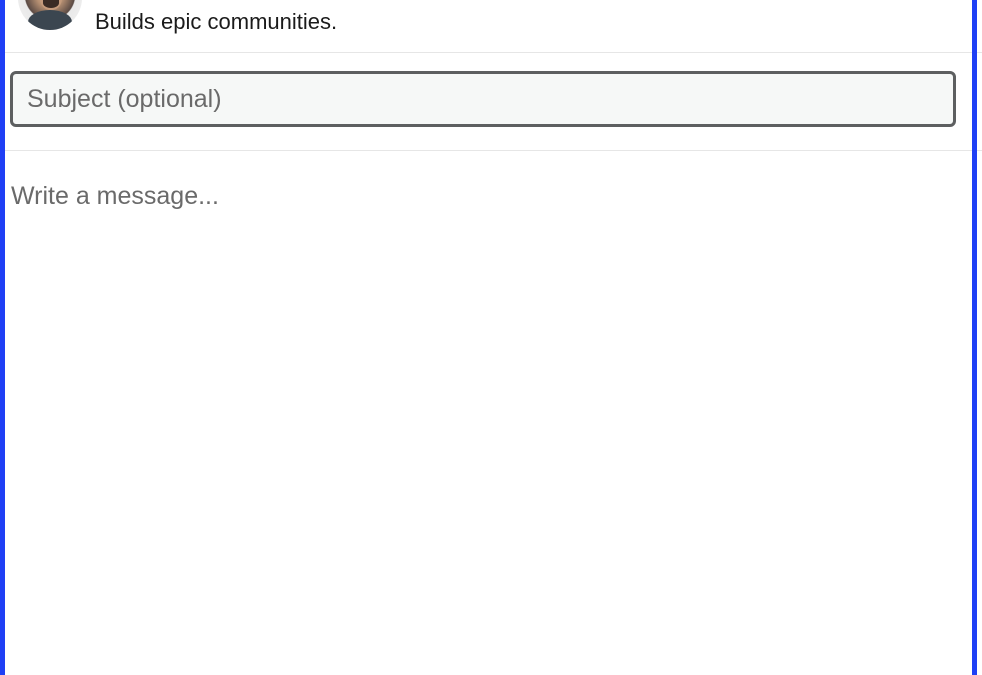  What do you see at coordinates (483, 99) in the screenshot?
I see `subject-input` at bounding box center [483, 99].